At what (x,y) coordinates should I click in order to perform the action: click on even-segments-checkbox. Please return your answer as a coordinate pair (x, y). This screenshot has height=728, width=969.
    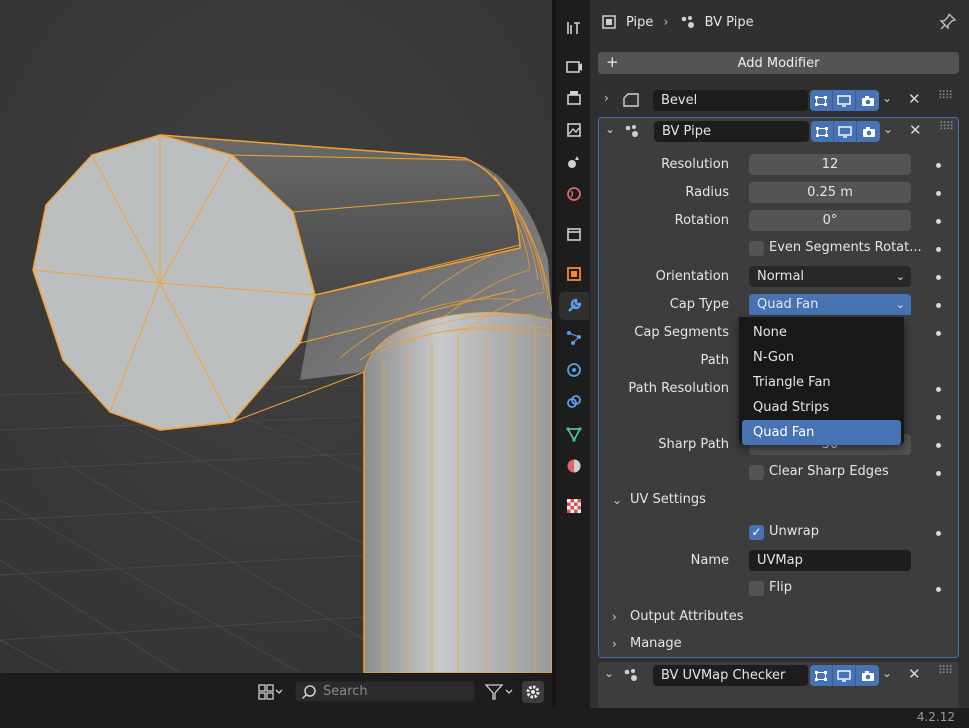
    Looking at the image, I should click on (756, 248).